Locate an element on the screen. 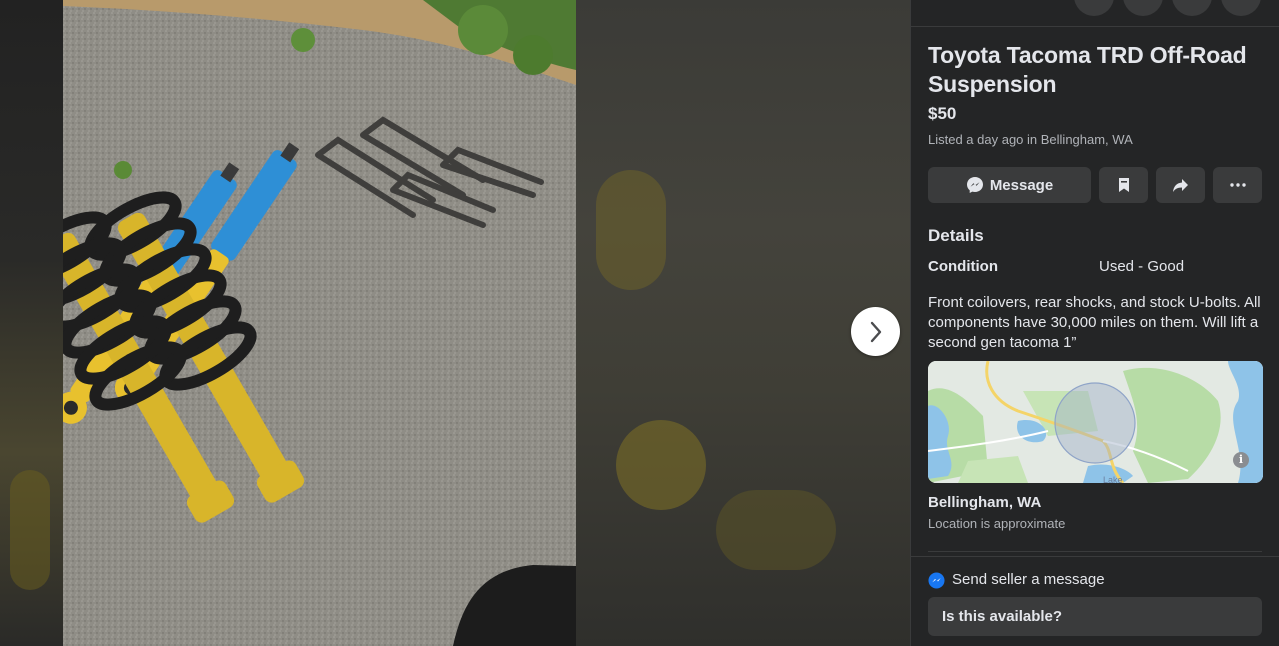  condition-label: Condition is located at coordinates (963, 266).